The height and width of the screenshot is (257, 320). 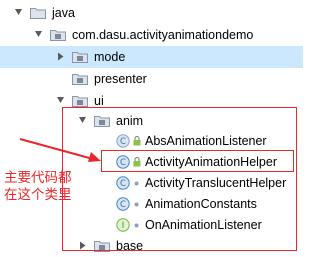 What do you see at coordinates (151, 101) in the screenshot?
I see `tree-row-ui: ui` at bounding box center [151, 101].